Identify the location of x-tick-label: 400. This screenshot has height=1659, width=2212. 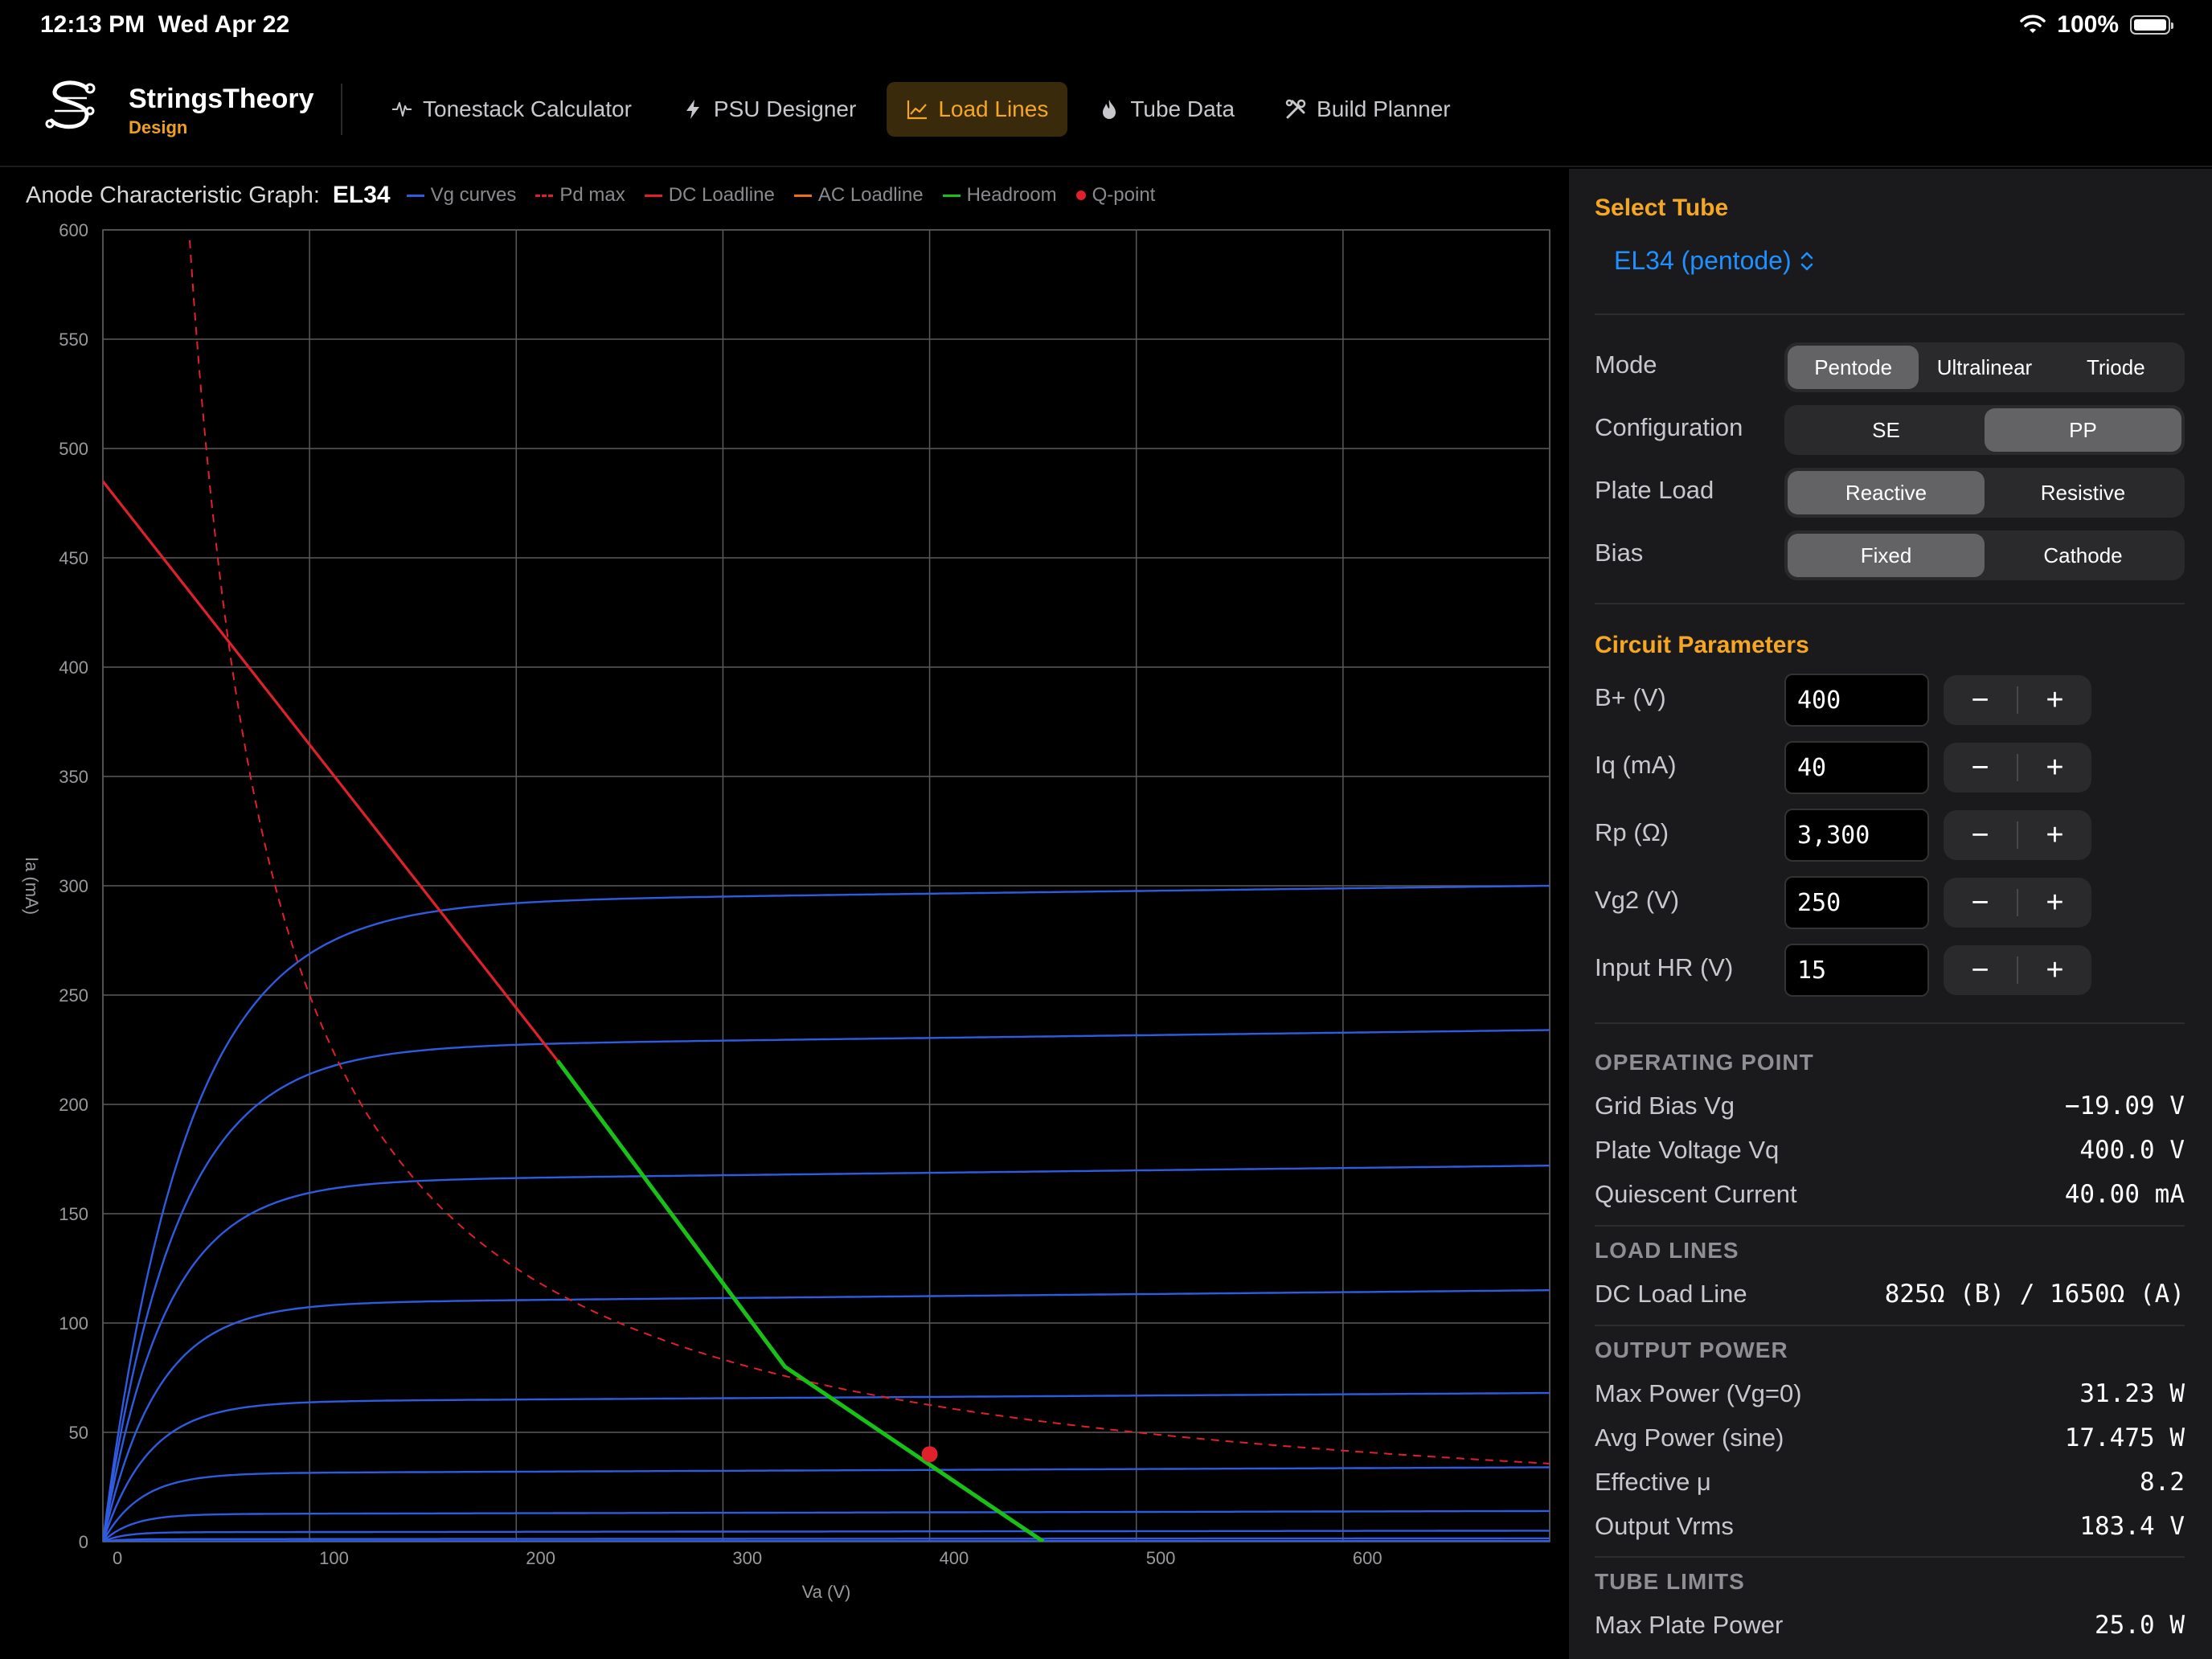
(954, 1558).